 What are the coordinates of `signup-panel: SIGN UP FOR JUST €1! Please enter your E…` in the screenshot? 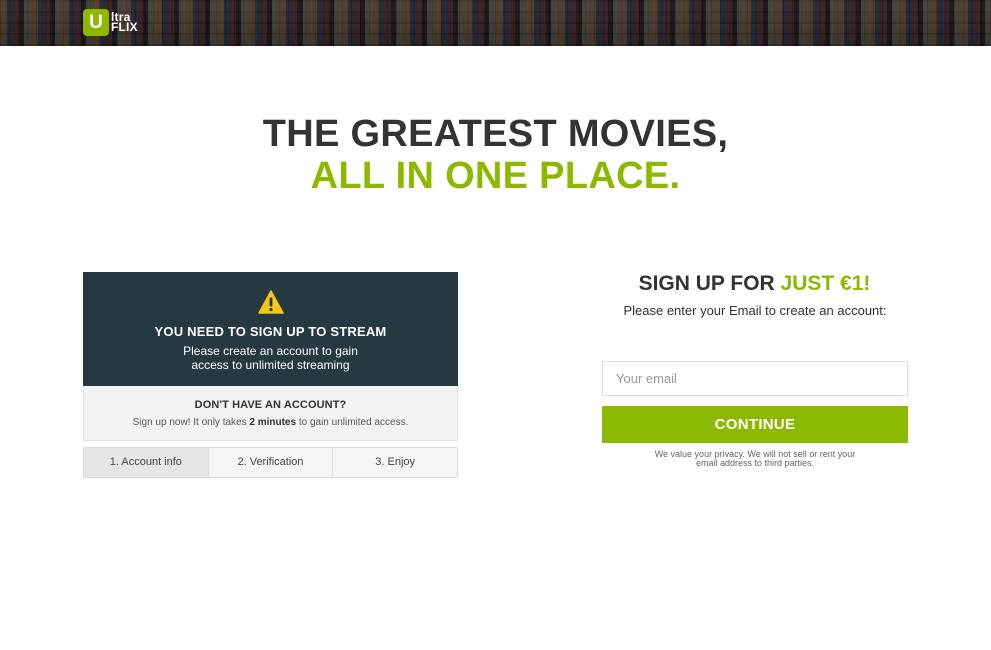 It's located at (755, 295).